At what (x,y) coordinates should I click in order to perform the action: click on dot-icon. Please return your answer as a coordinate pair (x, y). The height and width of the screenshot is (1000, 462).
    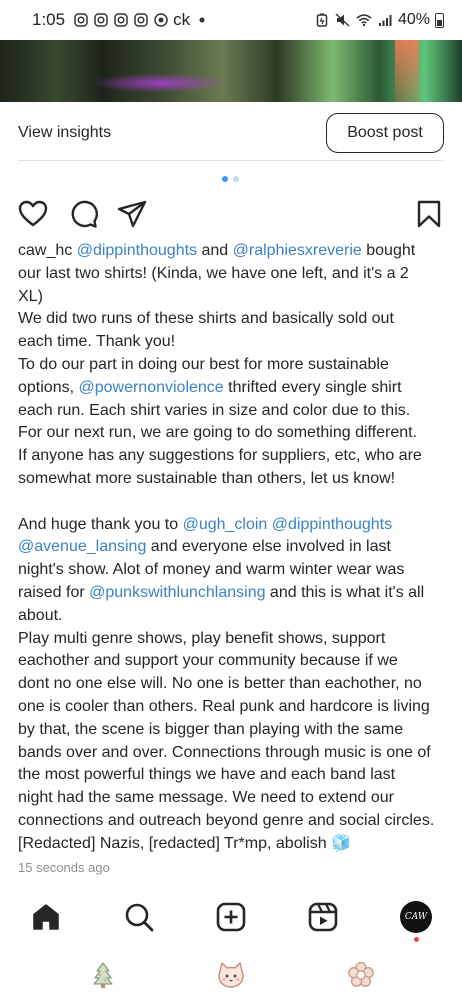
    Looking at the image, I should click on (202, 20).